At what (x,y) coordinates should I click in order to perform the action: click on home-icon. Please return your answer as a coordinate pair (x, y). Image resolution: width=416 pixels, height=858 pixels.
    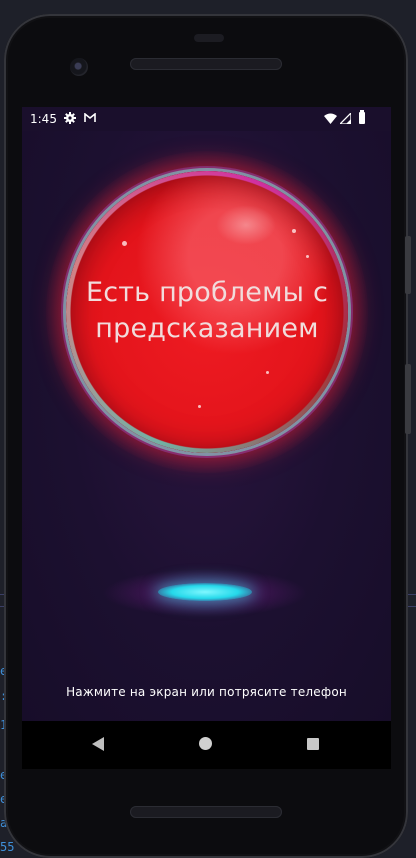
    Looking at the image, I should click on (205, 743).